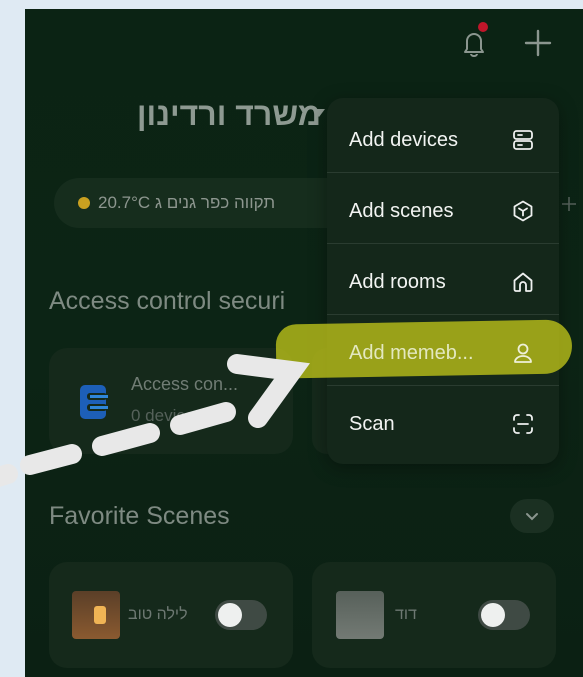 This screenshot has width=583, height=677. I want to click on menu-item-label: Add scenes, so click(401, 211).